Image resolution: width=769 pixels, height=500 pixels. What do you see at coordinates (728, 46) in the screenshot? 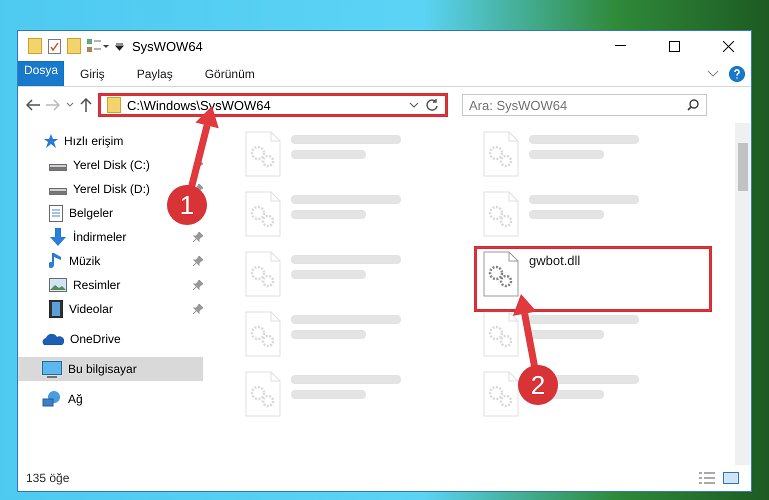
I see `close-icon` at bounding box center [728, 46].